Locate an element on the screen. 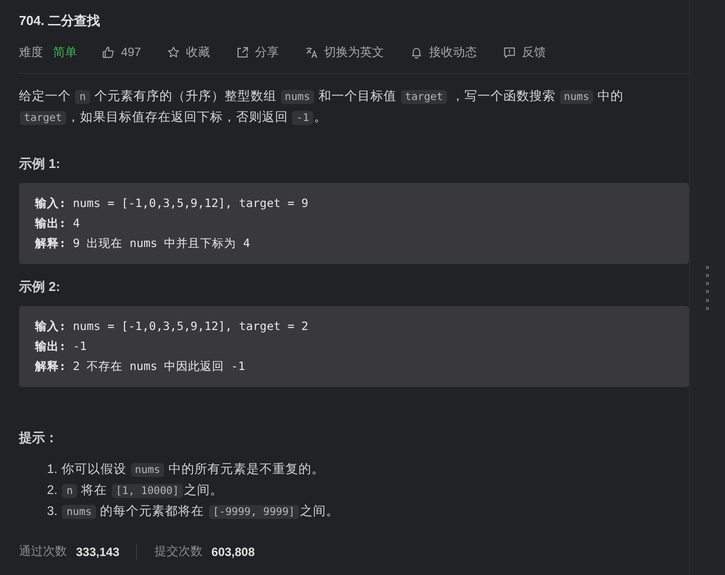 The image size is (725, 575). difficulty-value: 简单 is located at coordinates (65, 52).